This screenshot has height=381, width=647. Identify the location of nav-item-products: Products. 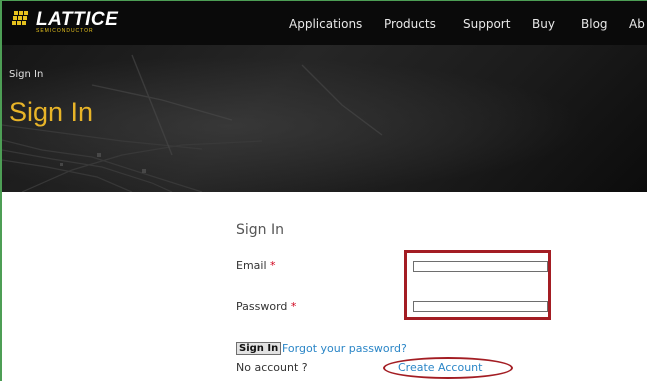
(410, 24).